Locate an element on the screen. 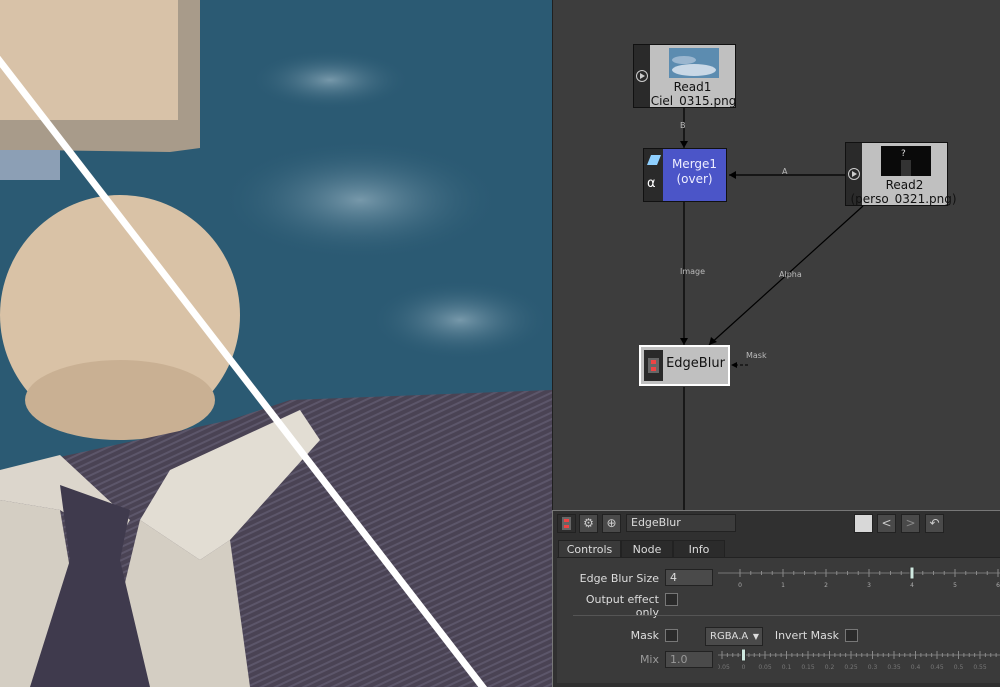 This screenshot has width=1000, height=687. output-effect-checkbox is located at coordinates (671, 599).